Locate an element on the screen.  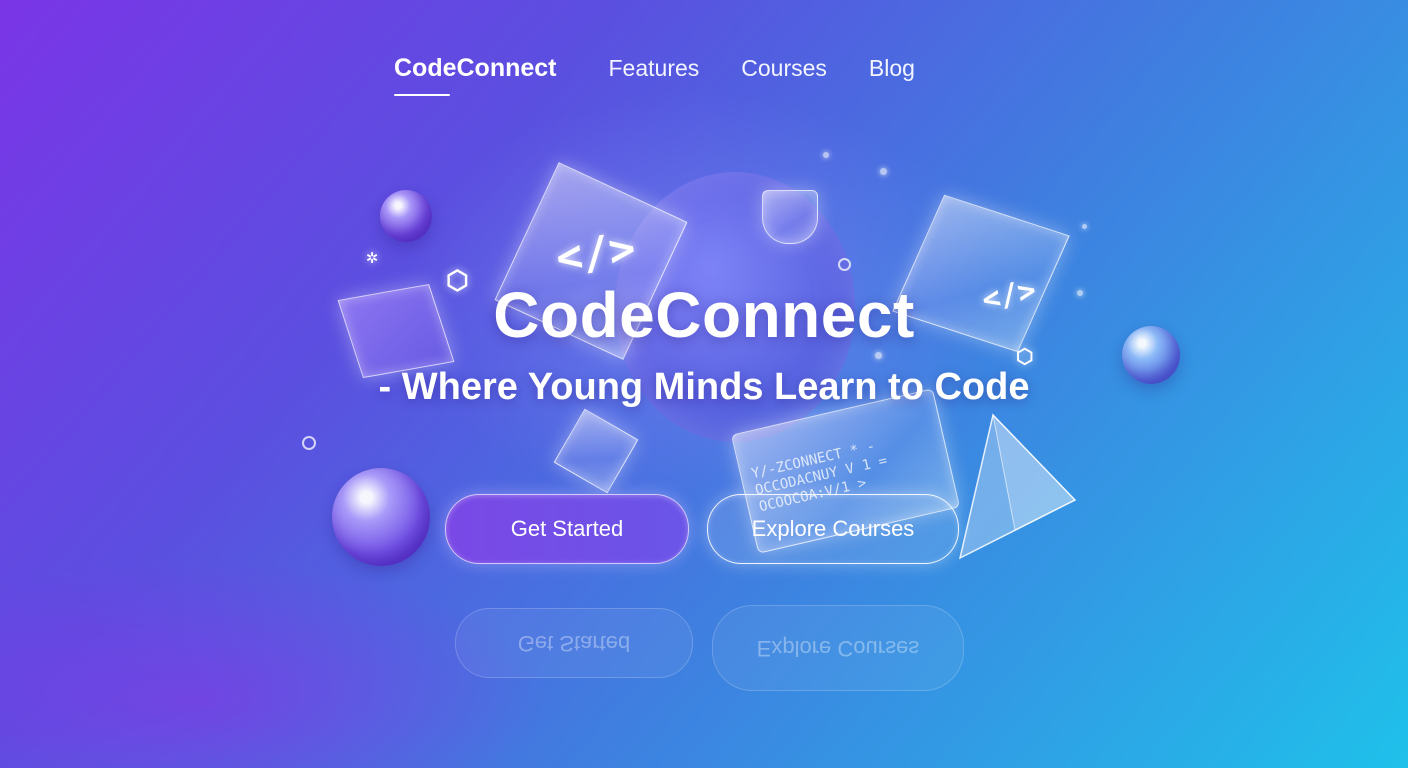
nav-link-features: Features is located at coordinates (654, 68).